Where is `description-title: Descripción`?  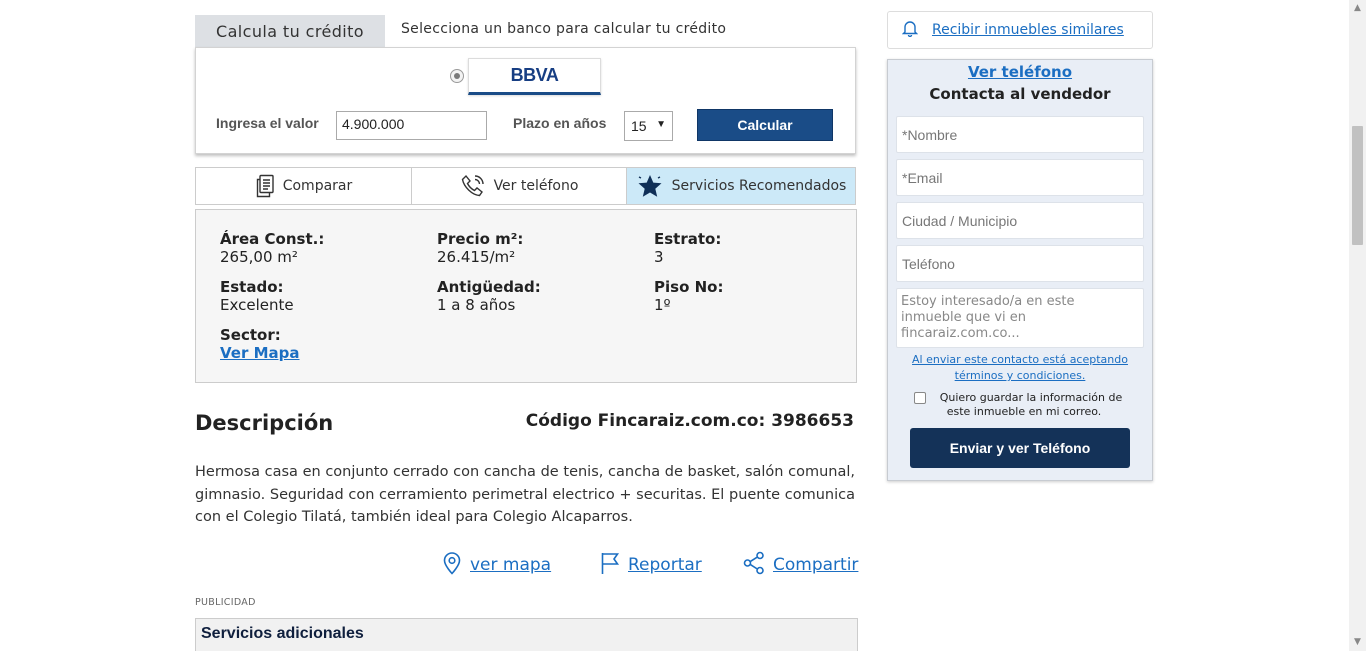
description-title: Descripción is located at coordinates (264, 423).